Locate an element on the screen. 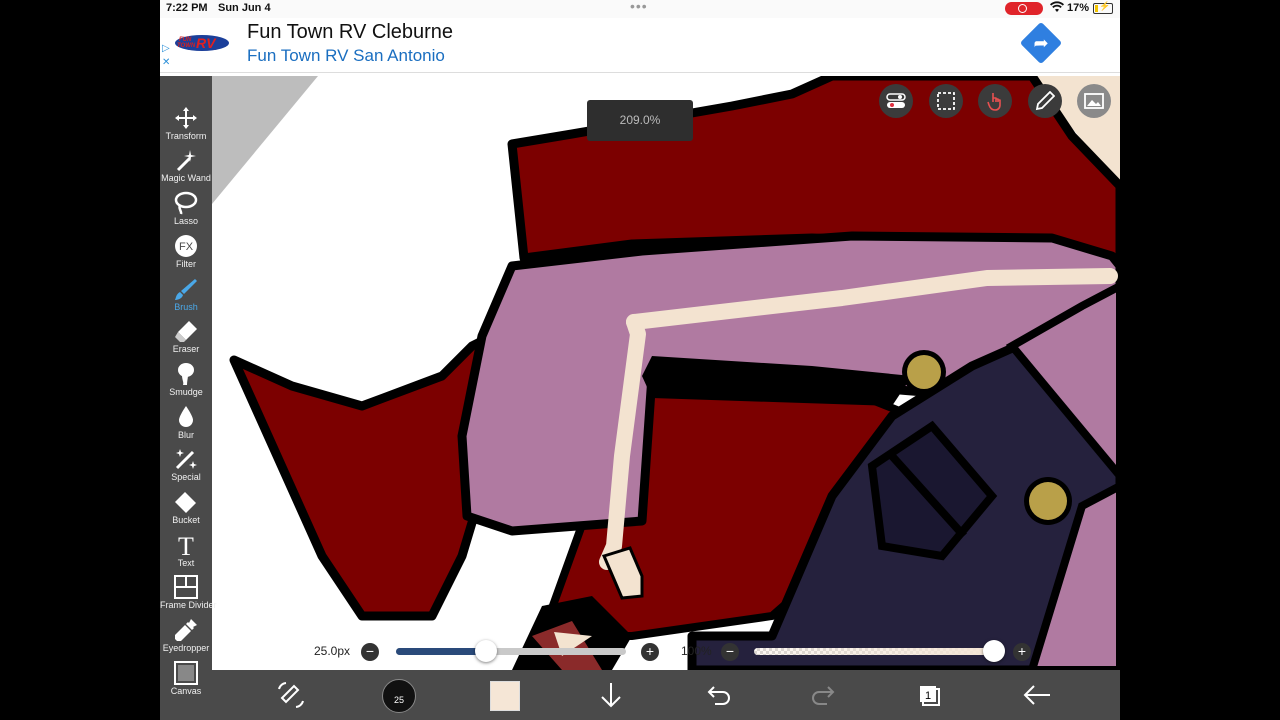 The height and width of the screenshot is (720, 1280). tool-label: Canvas is located at coordinates (186, 691).